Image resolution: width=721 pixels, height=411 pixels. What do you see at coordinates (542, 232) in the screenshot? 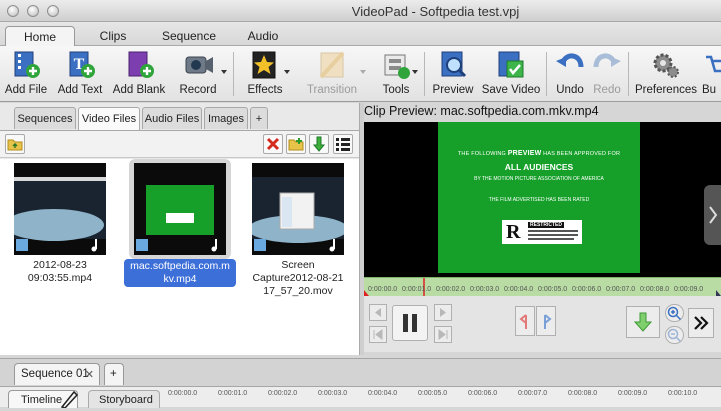
I see `rating-box: R RESTRICTED` at bounding box center [542, 232].